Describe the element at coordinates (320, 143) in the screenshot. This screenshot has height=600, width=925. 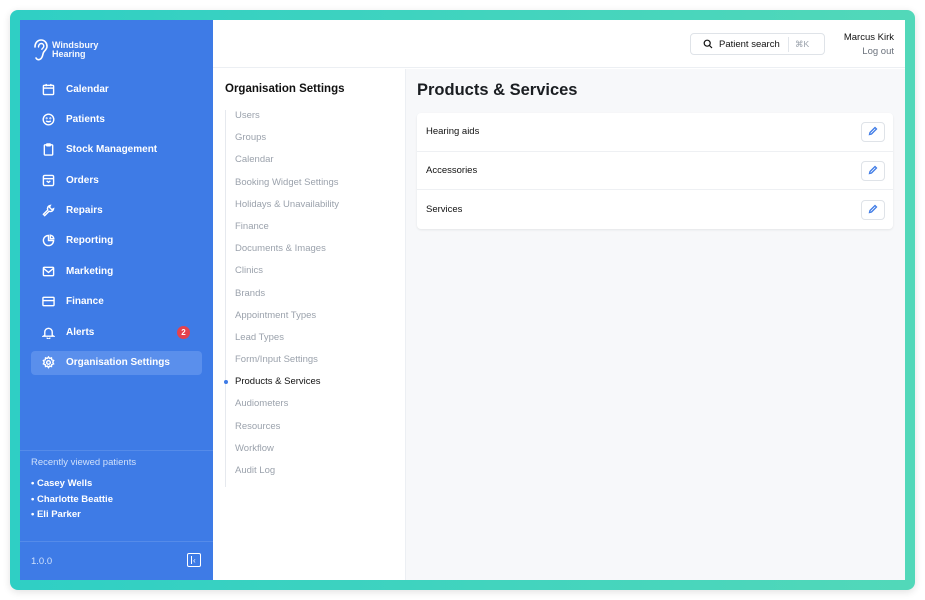
I see `settings-item-groups: Groups` at that location.